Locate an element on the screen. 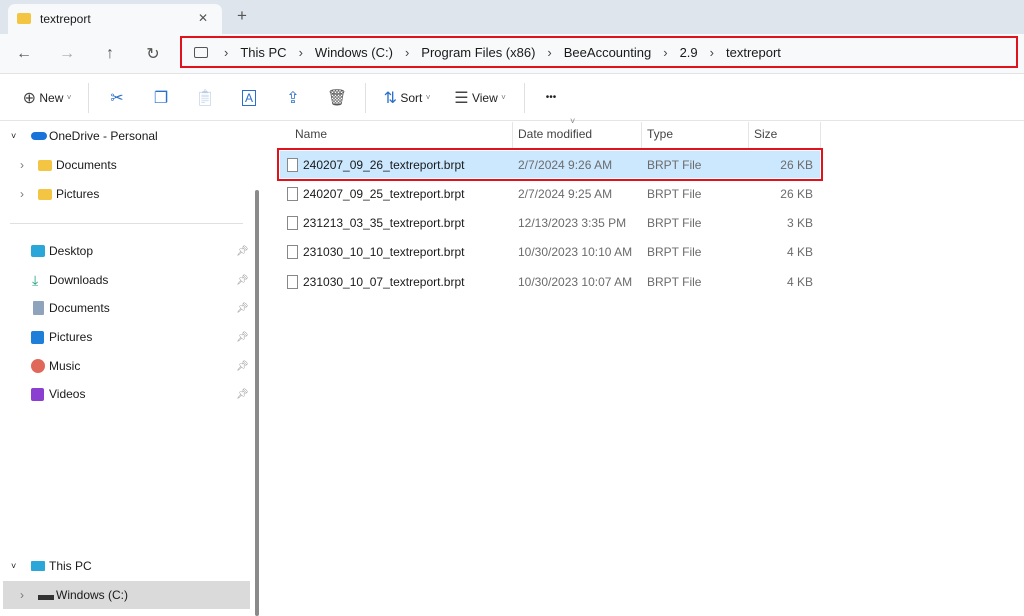 The height and width of the screenshot is (616, 1024). sidebar-item-windows-c: › Windows (C:) is located at coordinates (126, 595).